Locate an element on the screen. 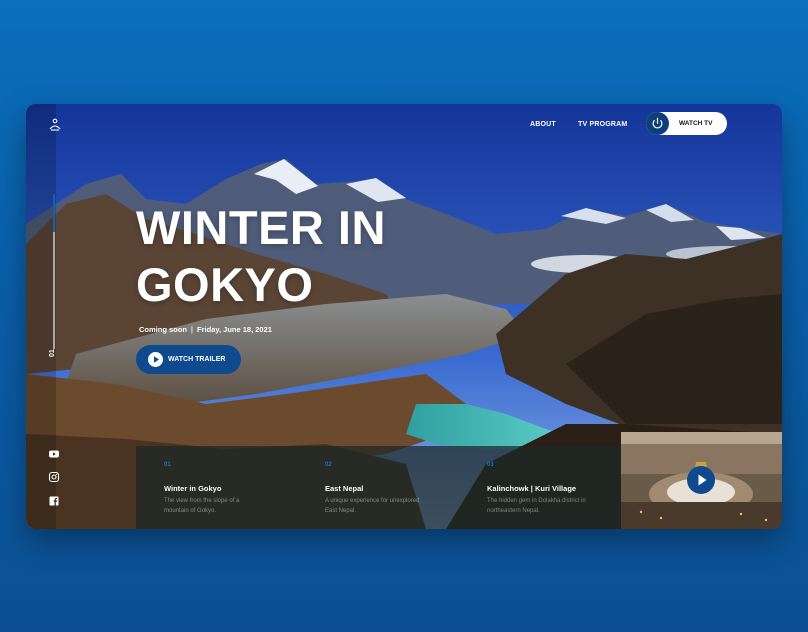 The image size is (808, 632). play-video-button is located at coordinates (701, 480).